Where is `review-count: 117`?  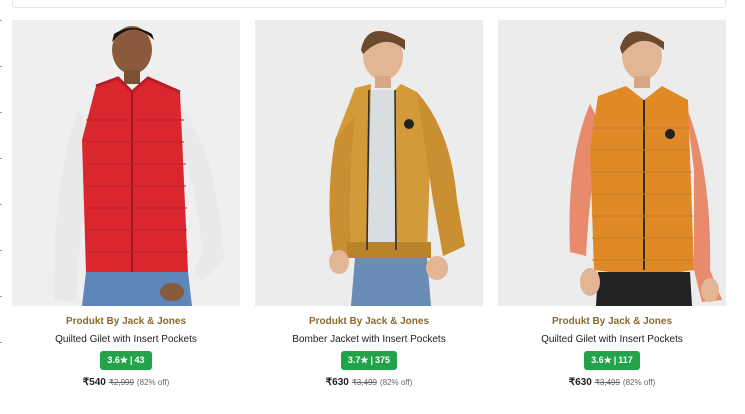 review-count: 117 is located at coordinates (625, 360).